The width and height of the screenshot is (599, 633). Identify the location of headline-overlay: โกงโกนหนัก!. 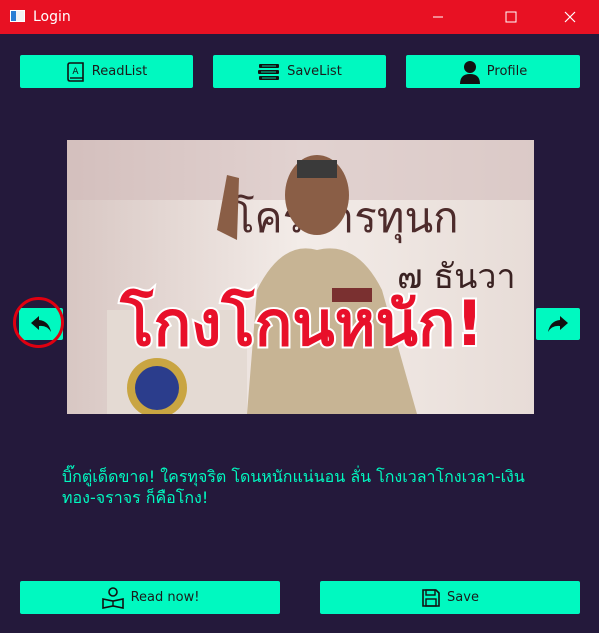
(301, 323).